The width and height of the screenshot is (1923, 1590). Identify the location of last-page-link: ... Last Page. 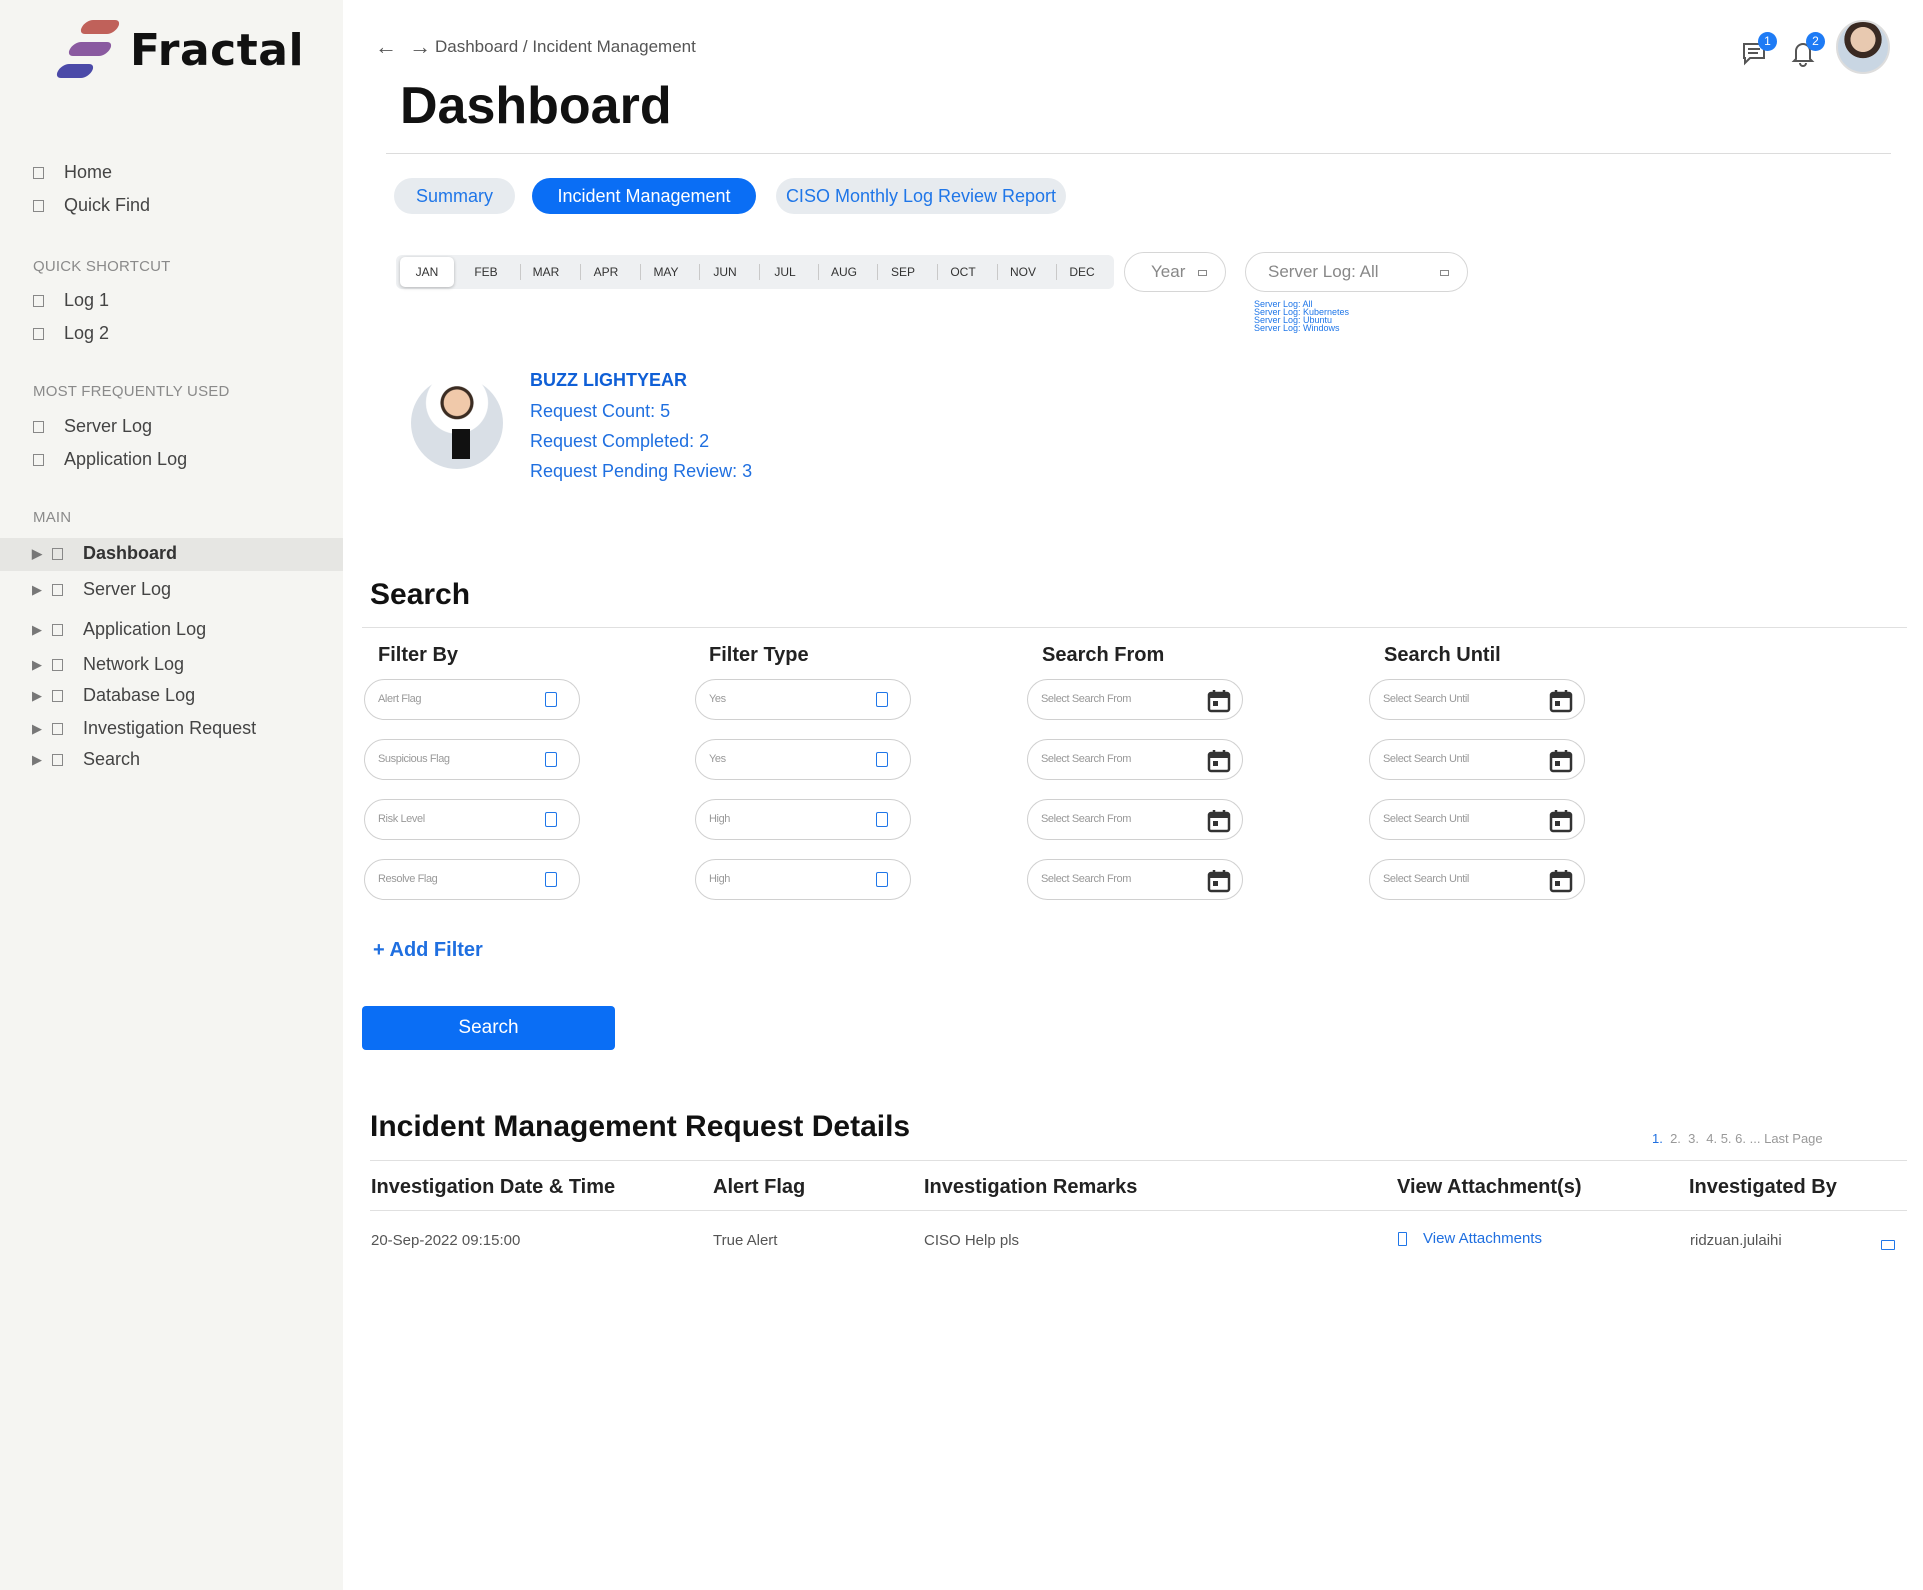
(1786, 1138).